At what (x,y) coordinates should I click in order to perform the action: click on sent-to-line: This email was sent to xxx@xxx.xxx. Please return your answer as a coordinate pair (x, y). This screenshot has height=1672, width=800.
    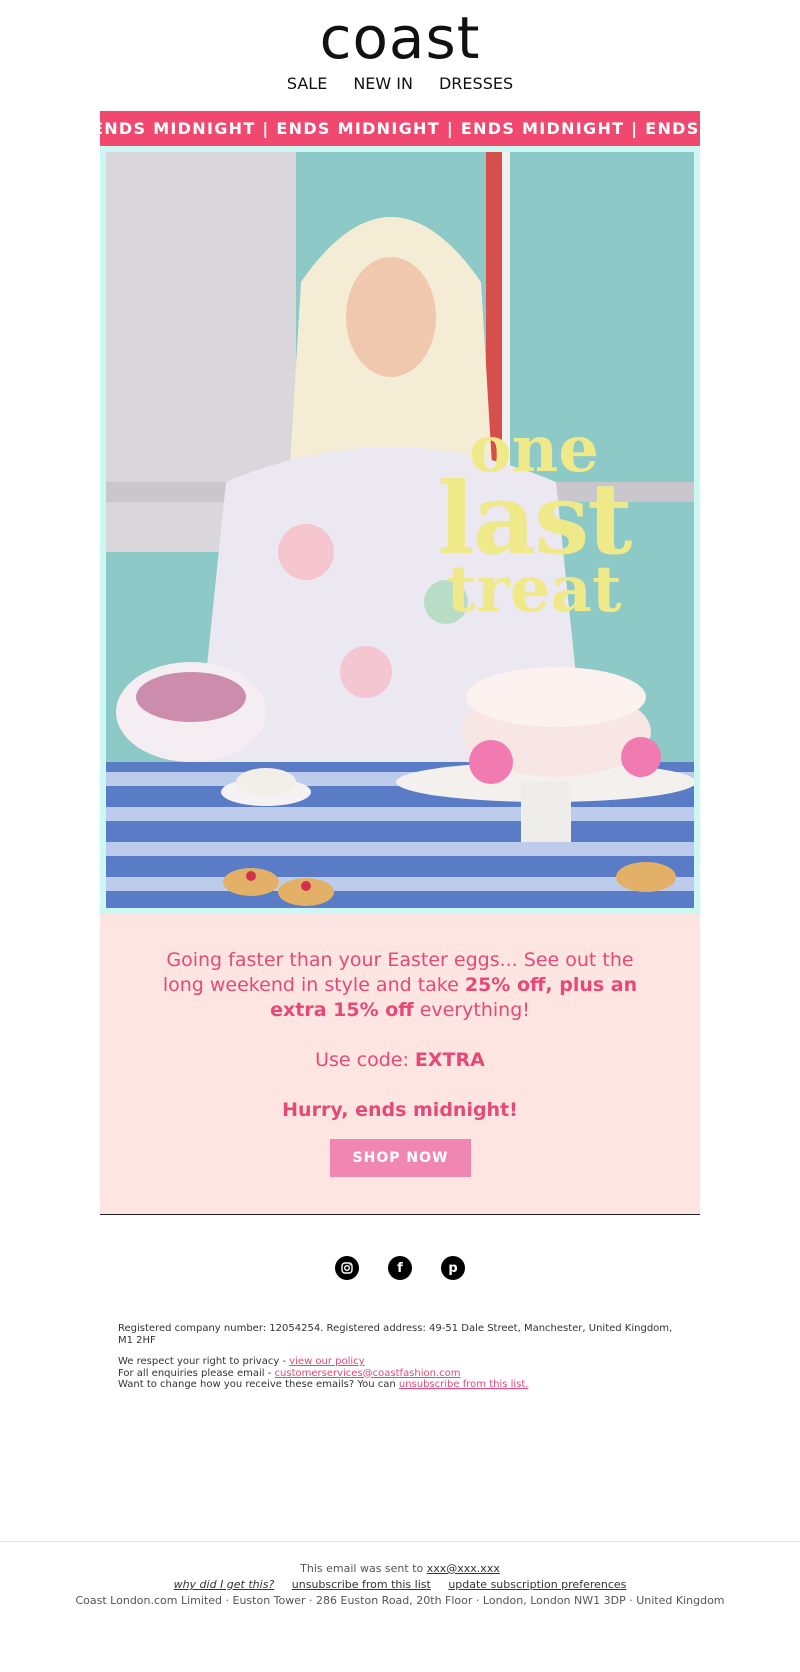
    Looking at the image, I should click on (400, 1569).